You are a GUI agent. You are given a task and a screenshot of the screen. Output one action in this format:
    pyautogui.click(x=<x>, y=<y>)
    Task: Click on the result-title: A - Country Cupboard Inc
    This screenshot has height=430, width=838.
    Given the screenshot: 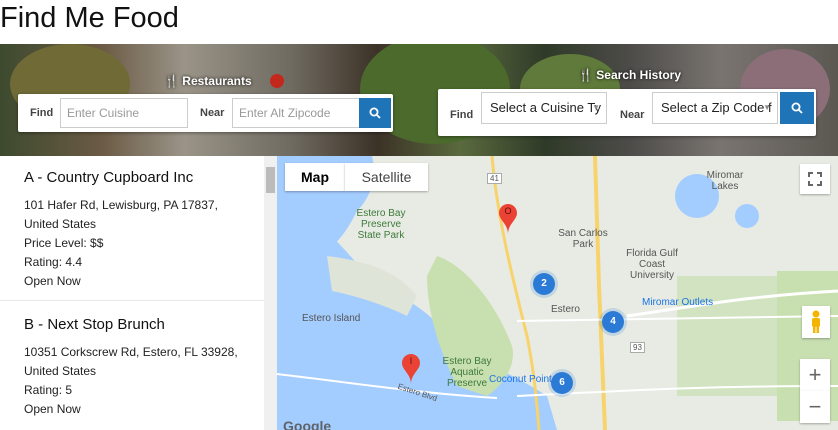 What is the action you would take?
    pyautogui.click(x=109, y=177)
    